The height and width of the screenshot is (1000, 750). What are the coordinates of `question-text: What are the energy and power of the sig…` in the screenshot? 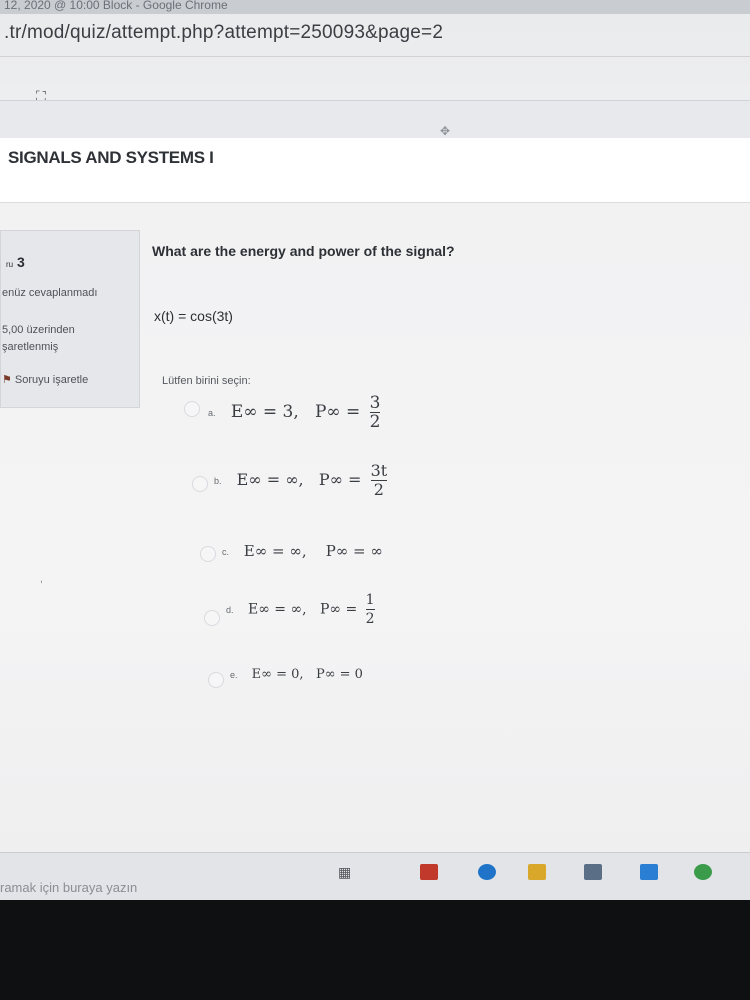 It's located at (303, 251).